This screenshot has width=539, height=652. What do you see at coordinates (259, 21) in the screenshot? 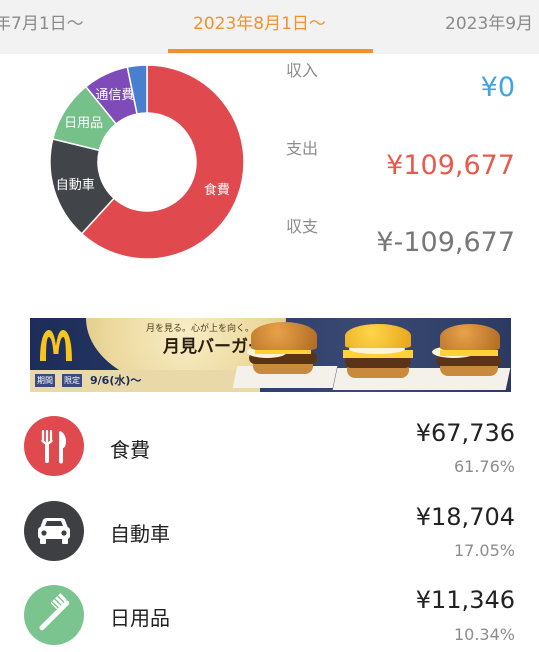
I see `tab-current-period: 2023年8月1日～` at bounding box center [259, 21].